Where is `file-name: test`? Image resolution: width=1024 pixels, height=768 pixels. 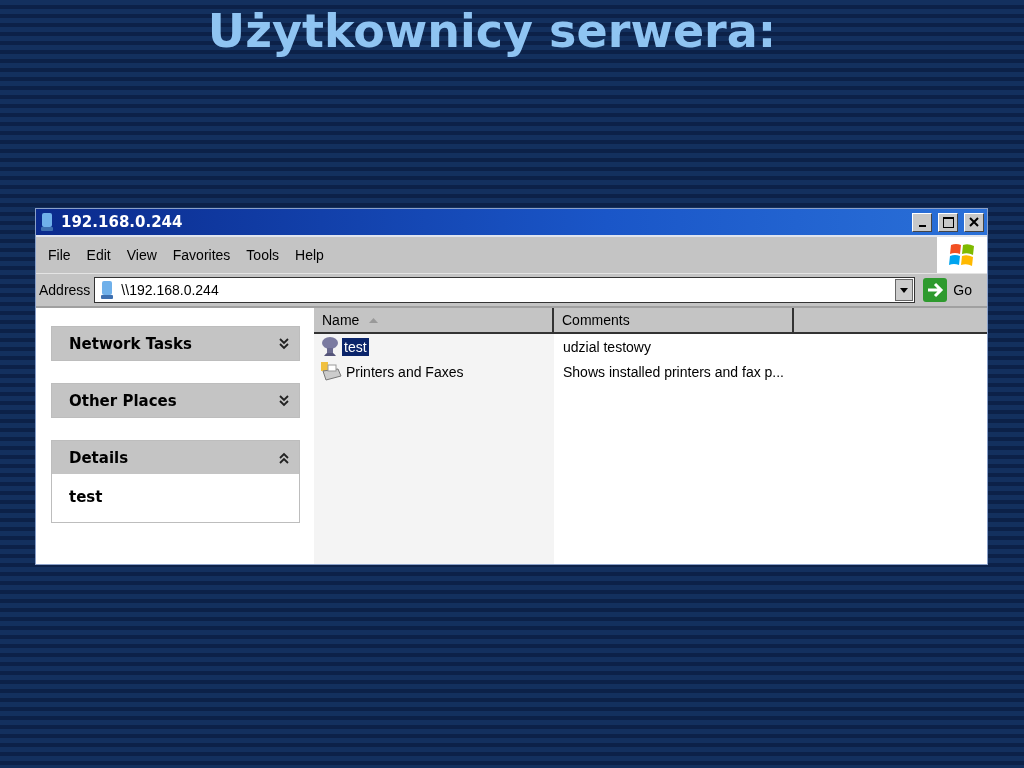
file-name: test is located at coordinates (355, 346).